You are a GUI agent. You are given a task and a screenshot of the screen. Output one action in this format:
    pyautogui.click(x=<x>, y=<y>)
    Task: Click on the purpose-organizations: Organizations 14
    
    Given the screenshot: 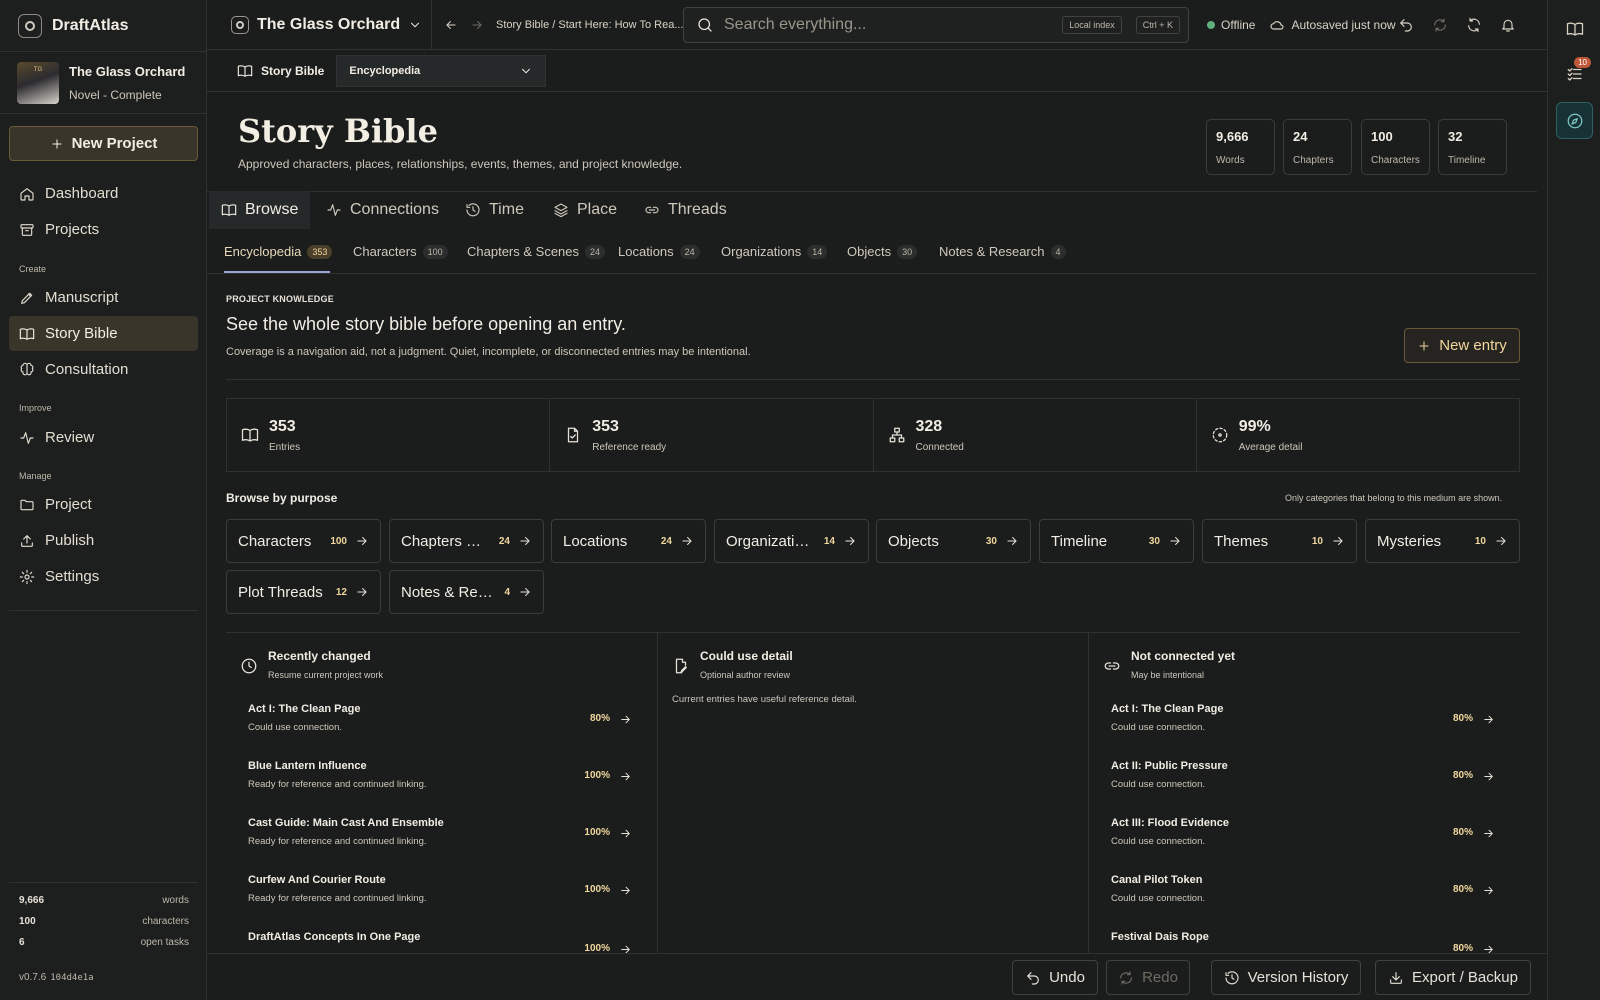 What is the action you would take?
    pyautogui.click(x=791, y=541)
    